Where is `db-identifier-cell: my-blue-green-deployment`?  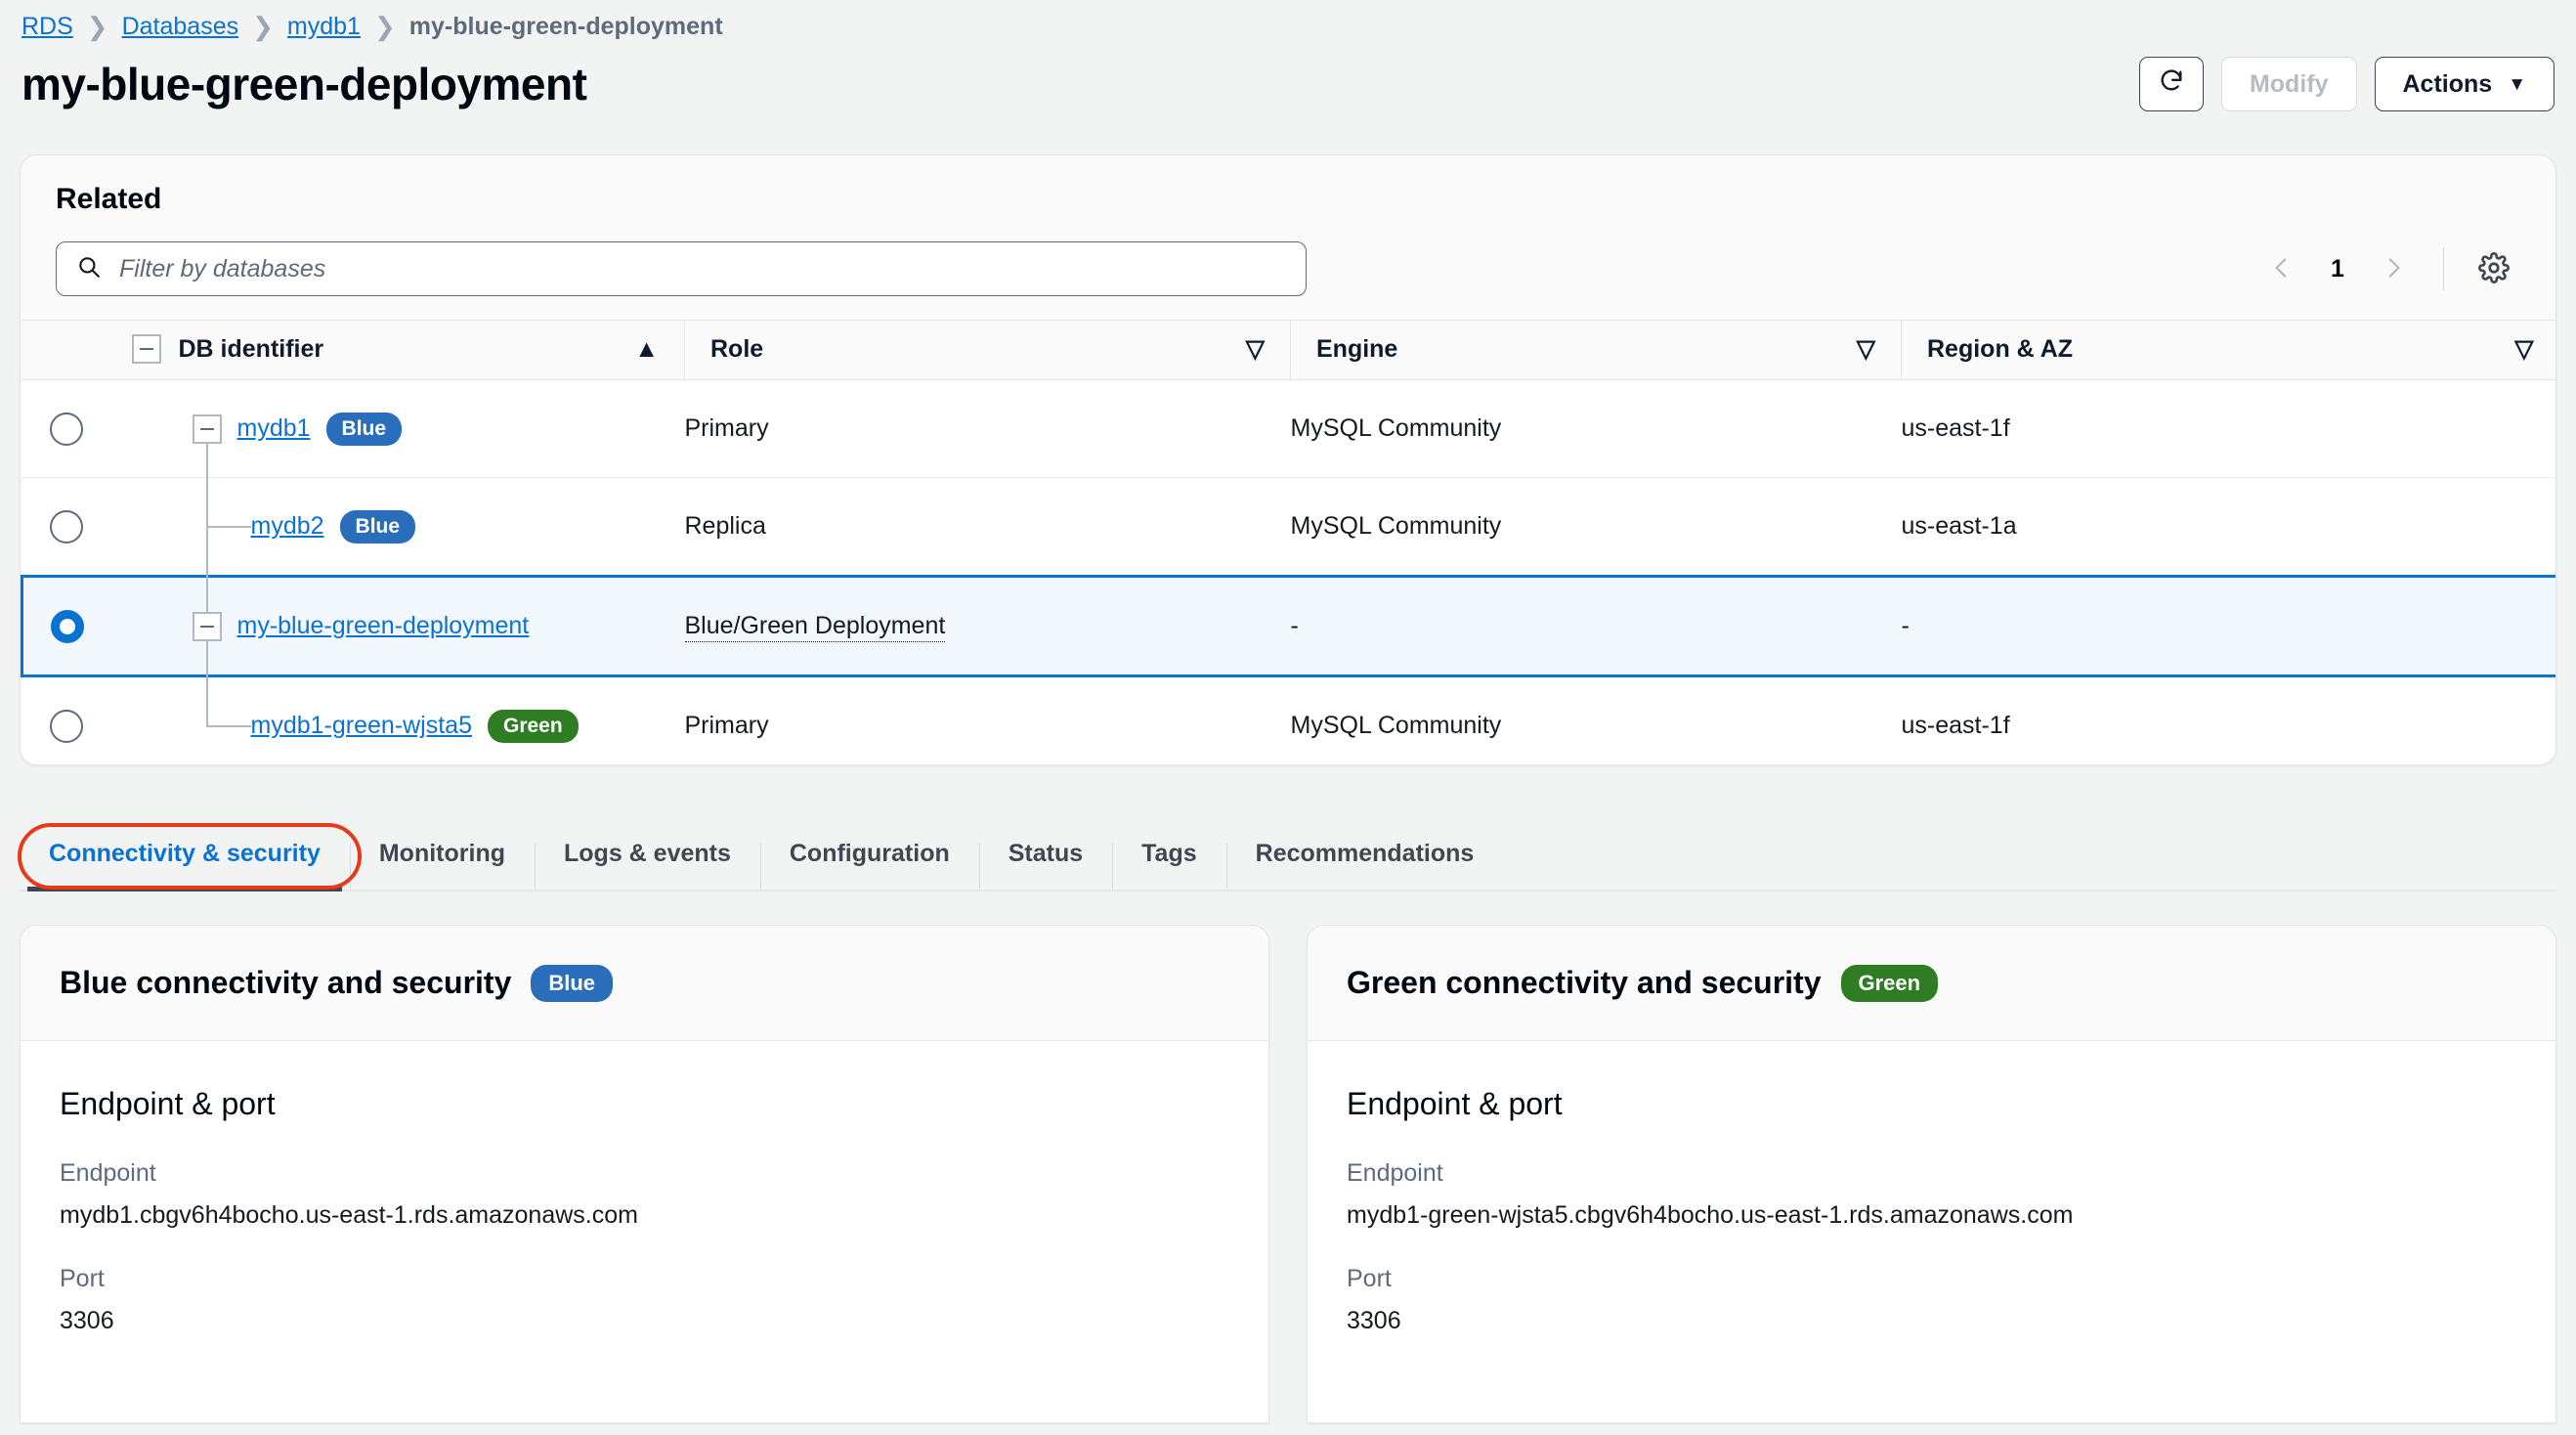 db-identifier-cell: my-blue-green-deployment is located at coordinates (396, 626).